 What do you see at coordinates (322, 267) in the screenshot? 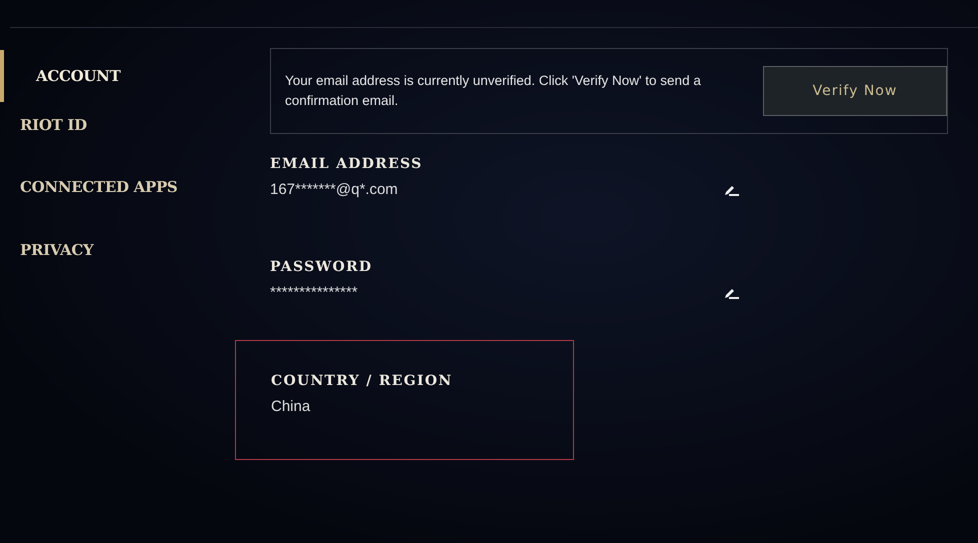
I see `field-label: PASSWORD` at bounding box center [322, 267].